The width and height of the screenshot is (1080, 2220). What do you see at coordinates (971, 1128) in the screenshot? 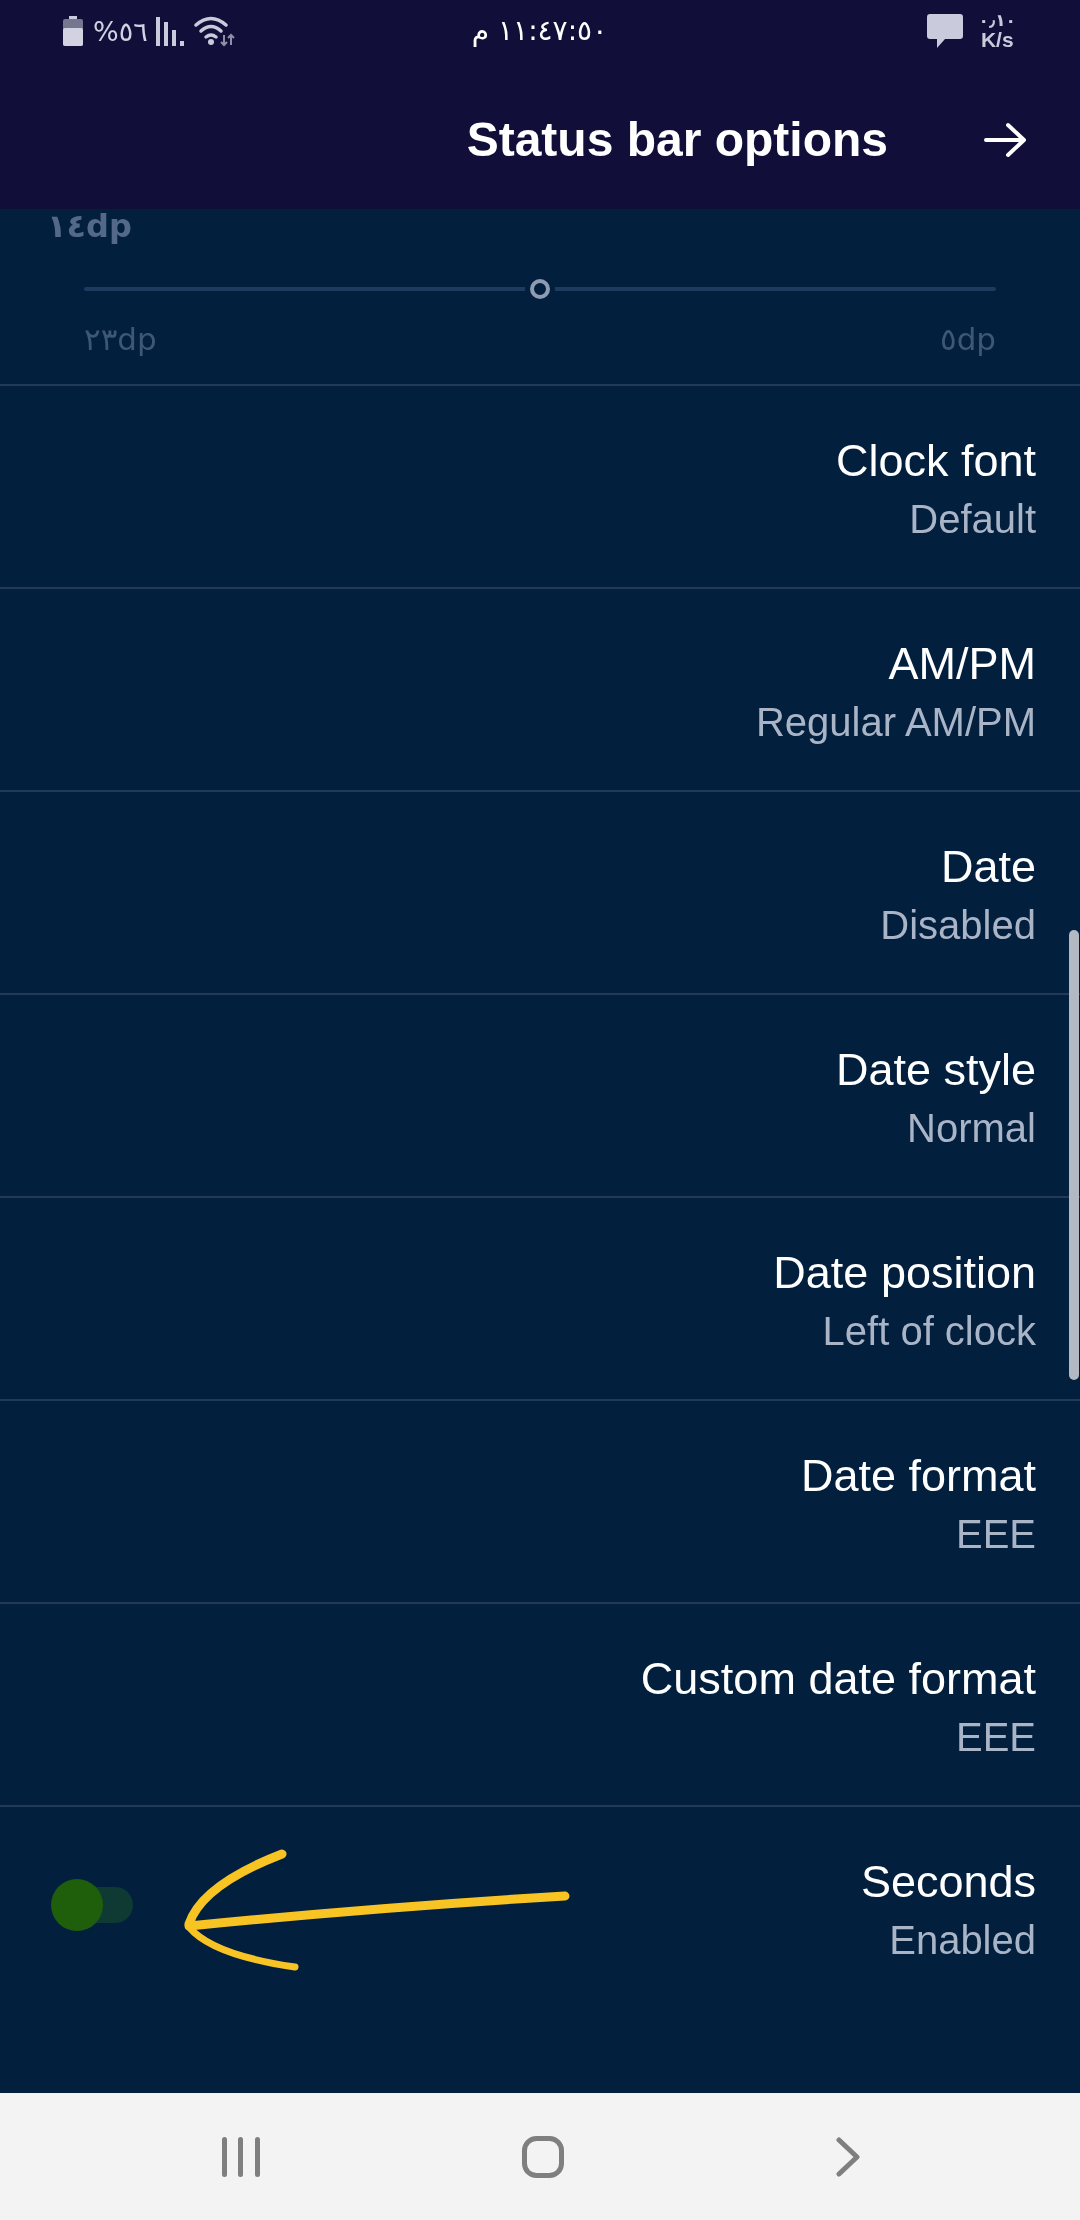
I see `setting-summary: Normal` at bounding box center [971, 1128].